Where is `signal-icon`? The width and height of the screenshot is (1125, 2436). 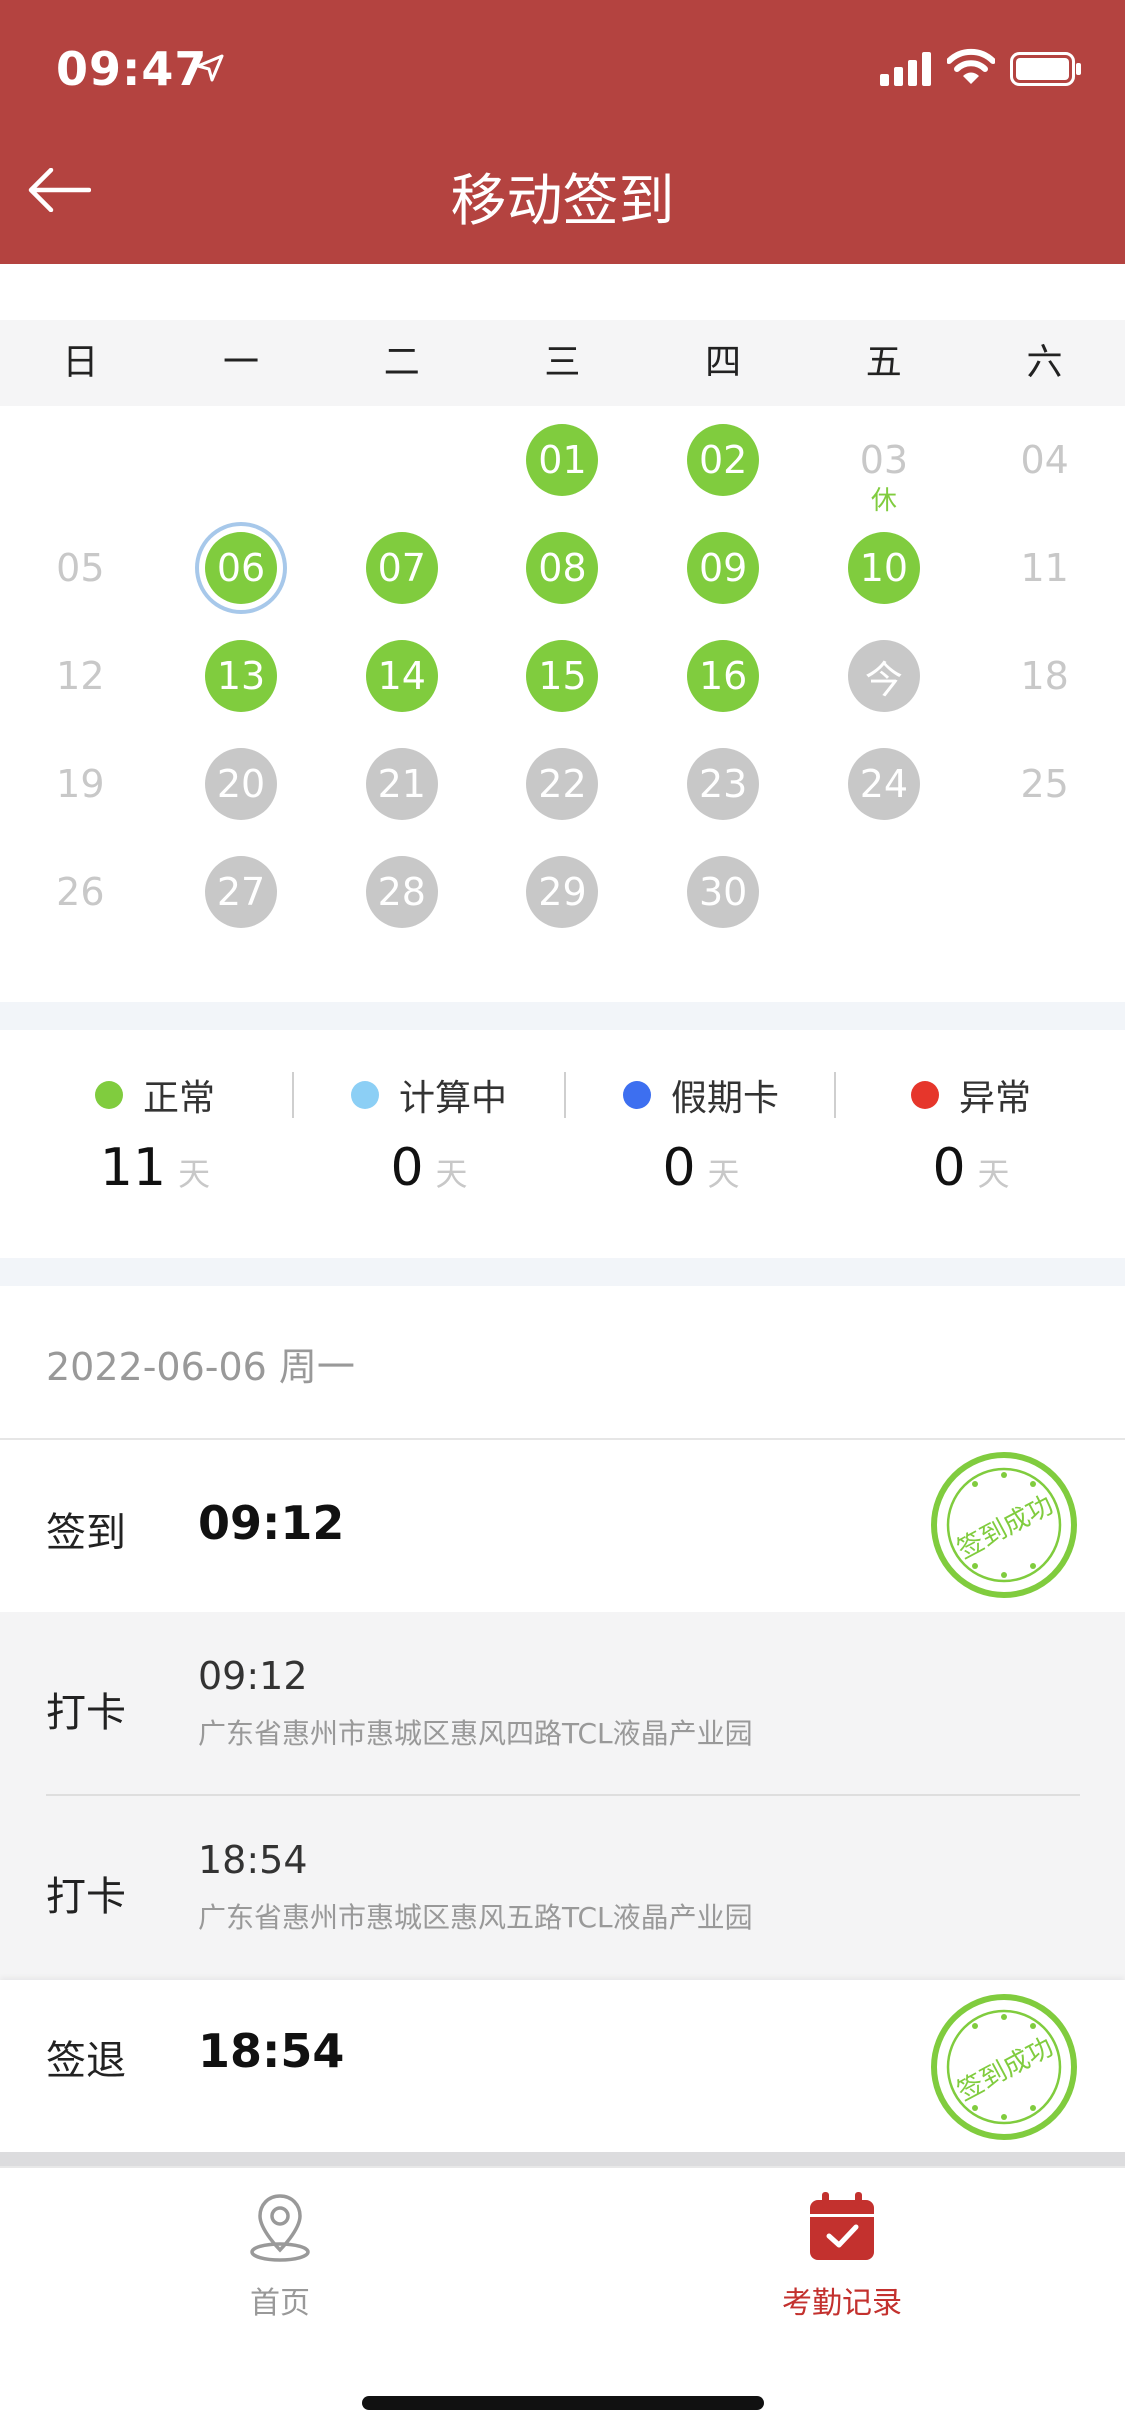 signal-icon is located at coordinates (905, 69).